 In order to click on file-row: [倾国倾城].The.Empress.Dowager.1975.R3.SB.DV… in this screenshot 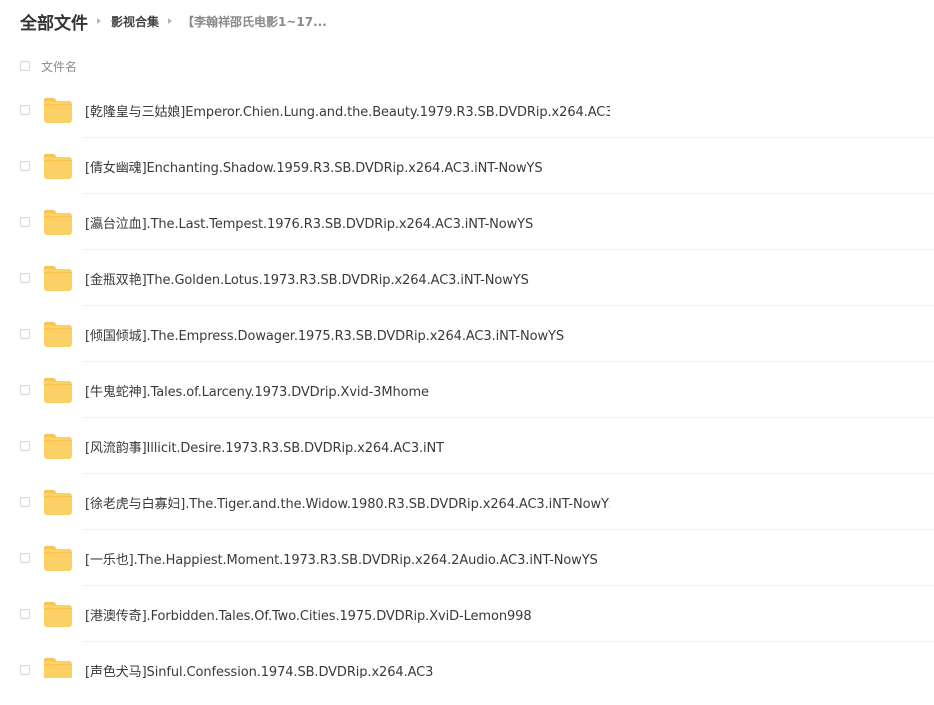, I will do `click(477, 334)`.